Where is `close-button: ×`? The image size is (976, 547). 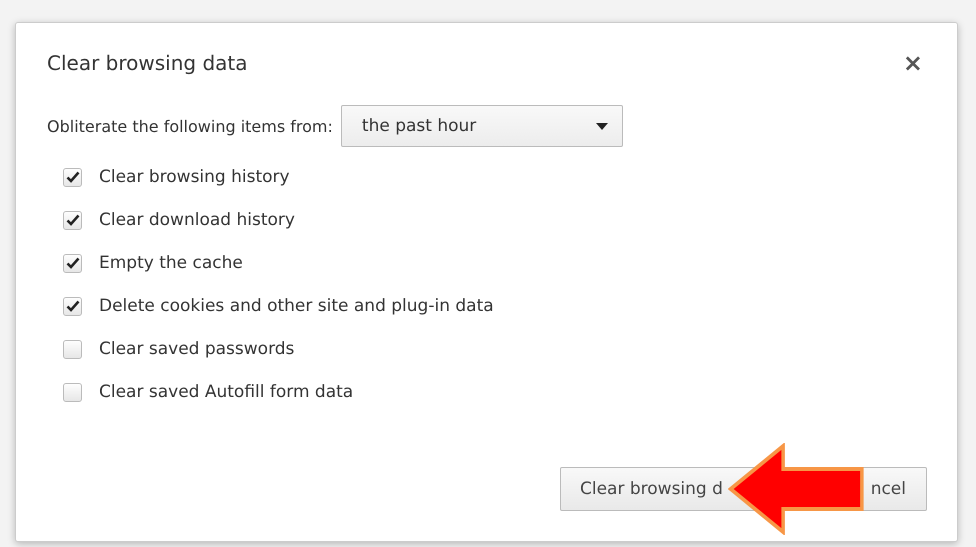 close-button: × is located at coordinates (912, 63).